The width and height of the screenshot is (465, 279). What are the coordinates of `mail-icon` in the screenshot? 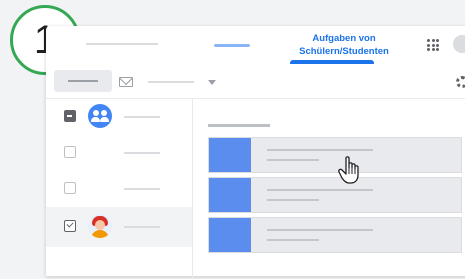 It's located at (126, 82).